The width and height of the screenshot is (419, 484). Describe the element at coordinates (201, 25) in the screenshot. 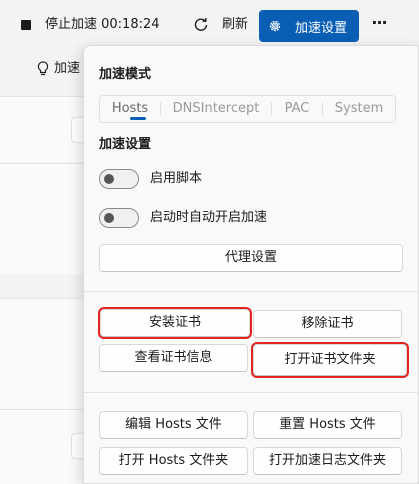

I see `refresh-icon` at that location.